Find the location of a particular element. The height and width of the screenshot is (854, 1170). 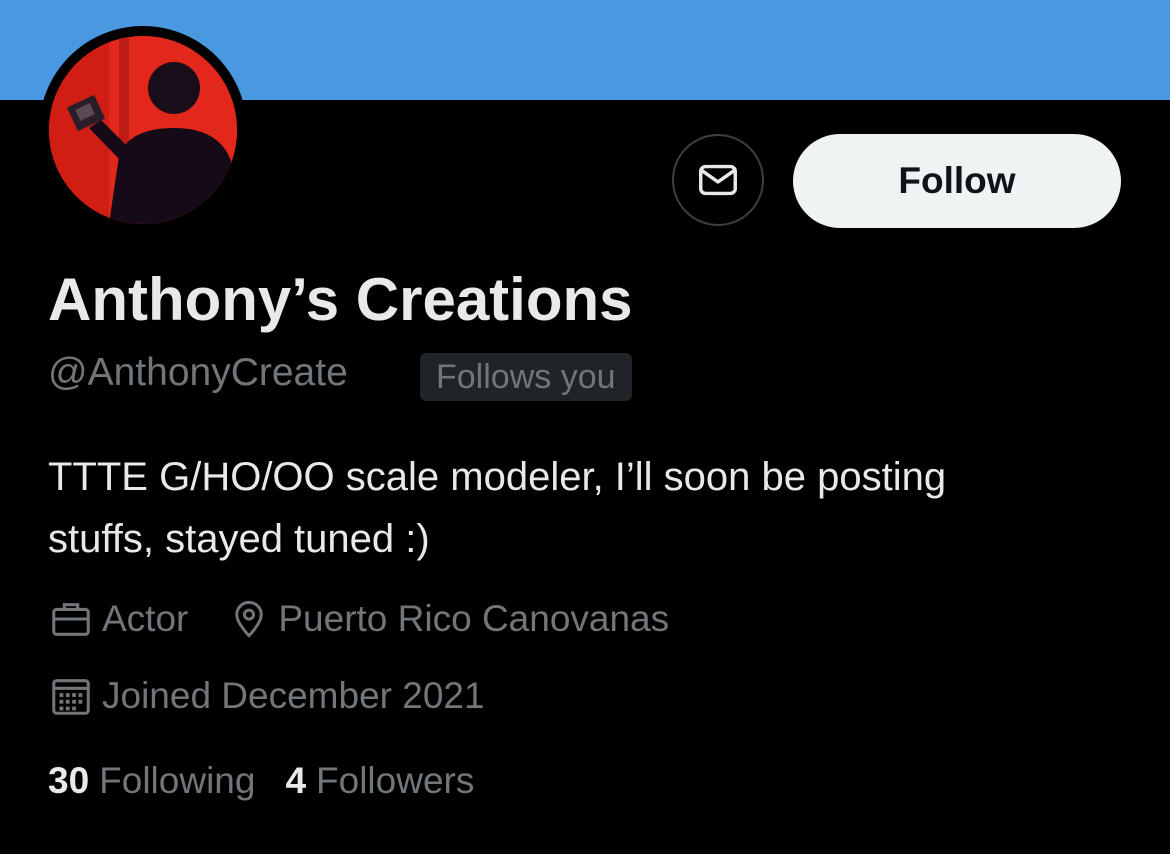

following-count: 30 is located at coordinates (69, 780).